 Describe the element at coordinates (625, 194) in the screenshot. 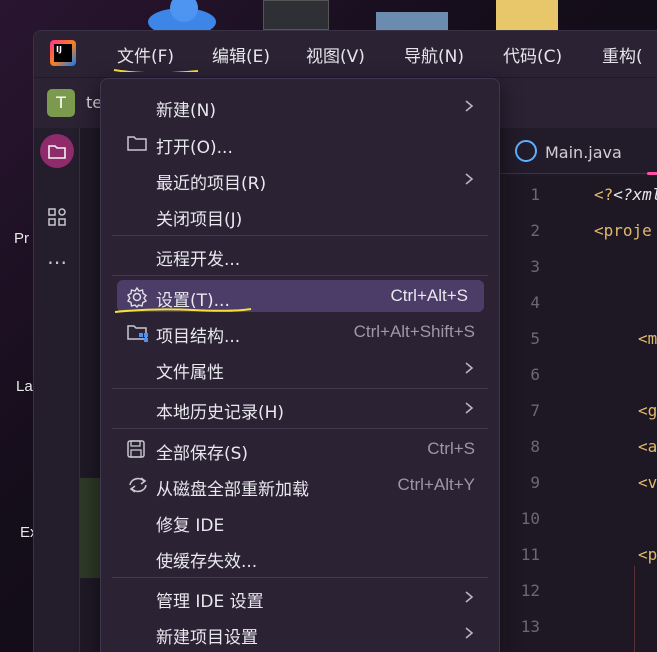

I see `code-line: <?<?xml` at that location.